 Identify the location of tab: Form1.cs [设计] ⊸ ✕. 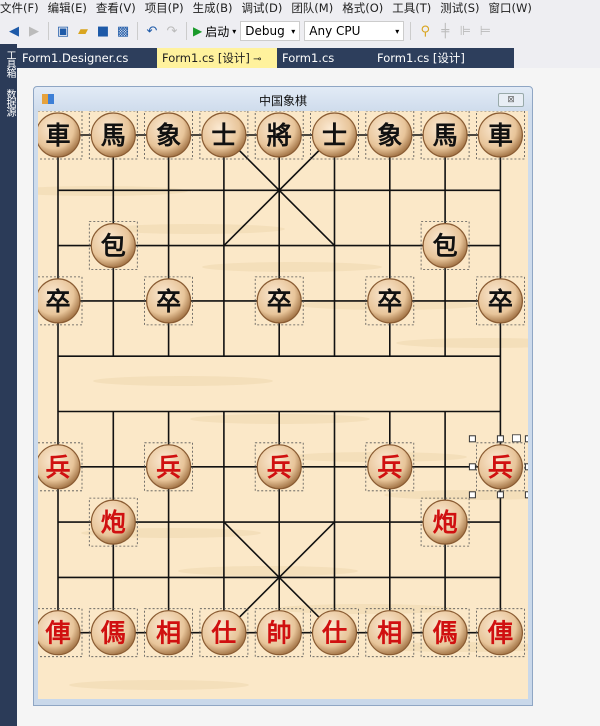
(217, 67).